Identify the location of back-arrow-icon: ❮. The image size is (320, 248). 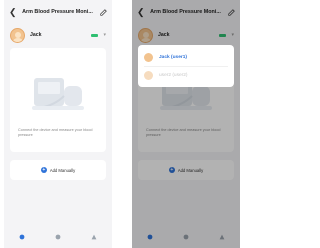
(13, 12).